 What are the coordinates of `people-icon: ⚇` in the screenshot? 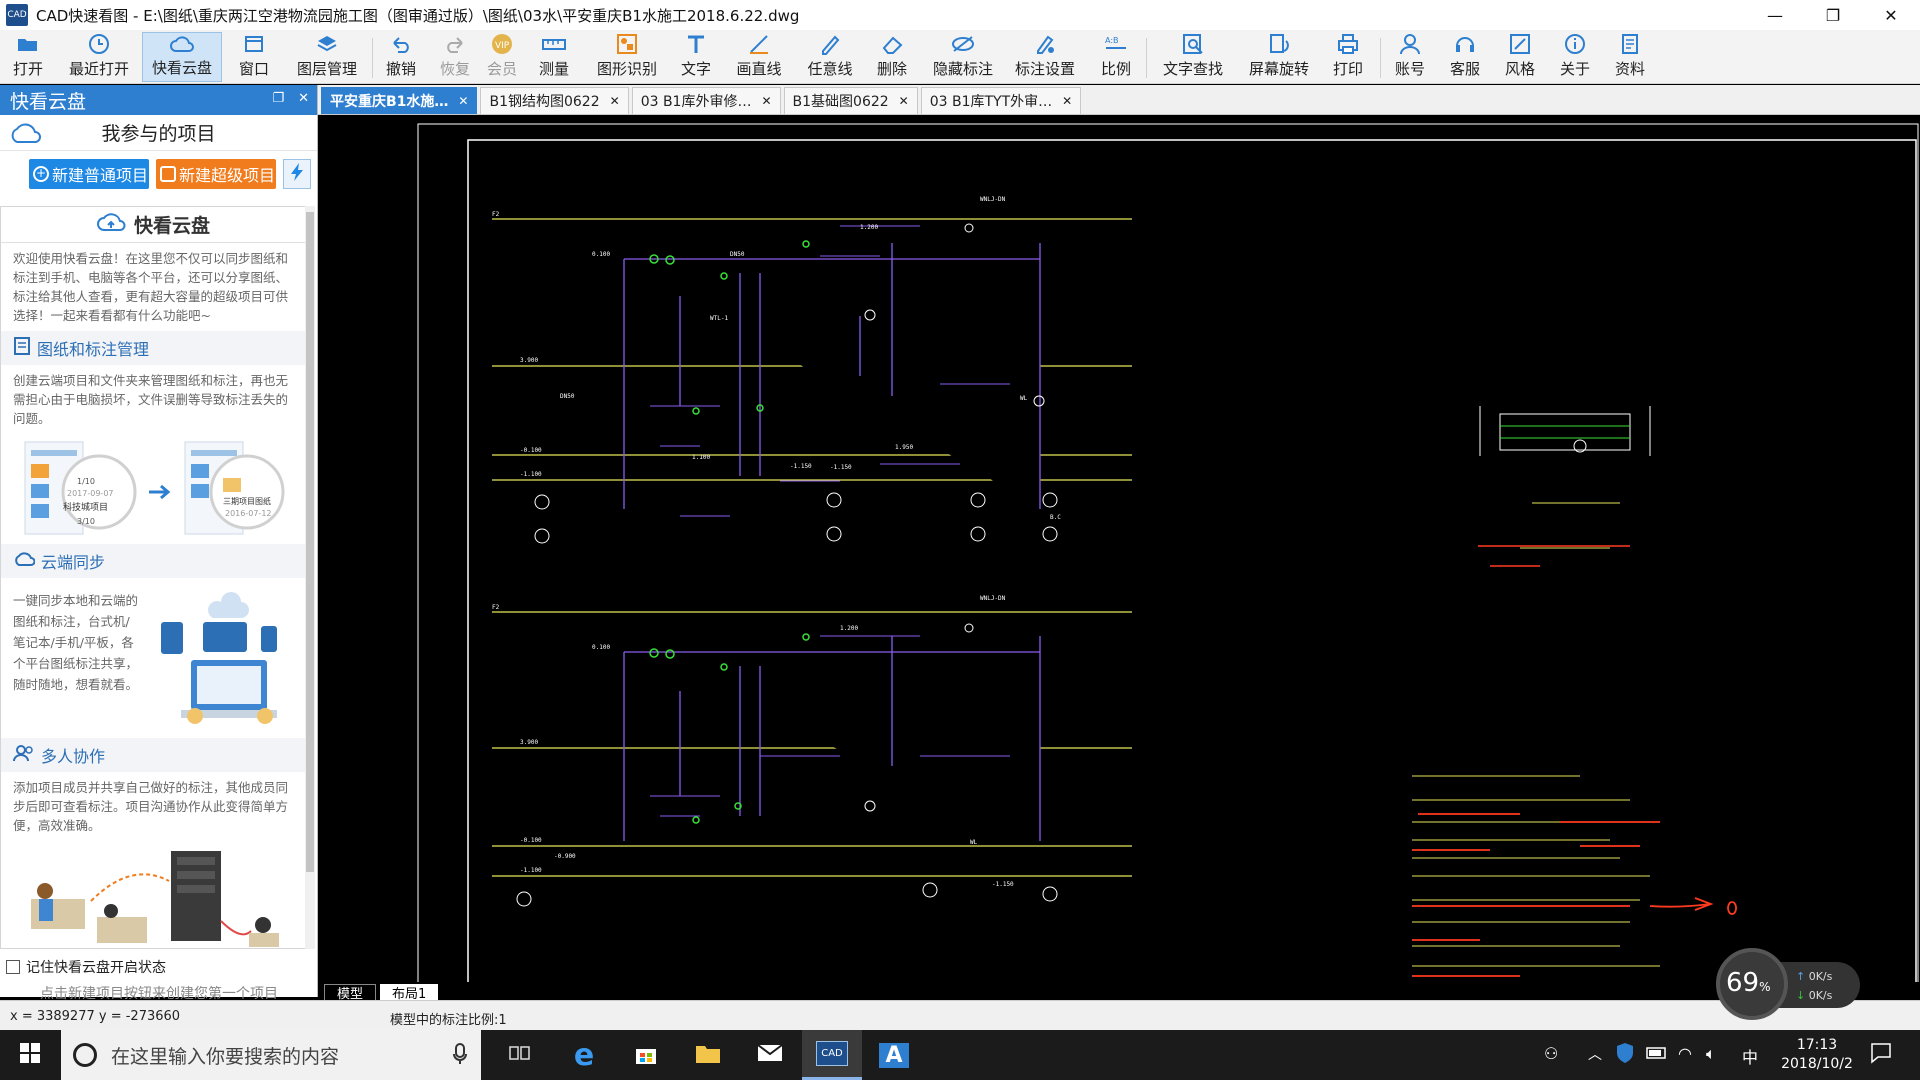 It's located at (1551, 1053).